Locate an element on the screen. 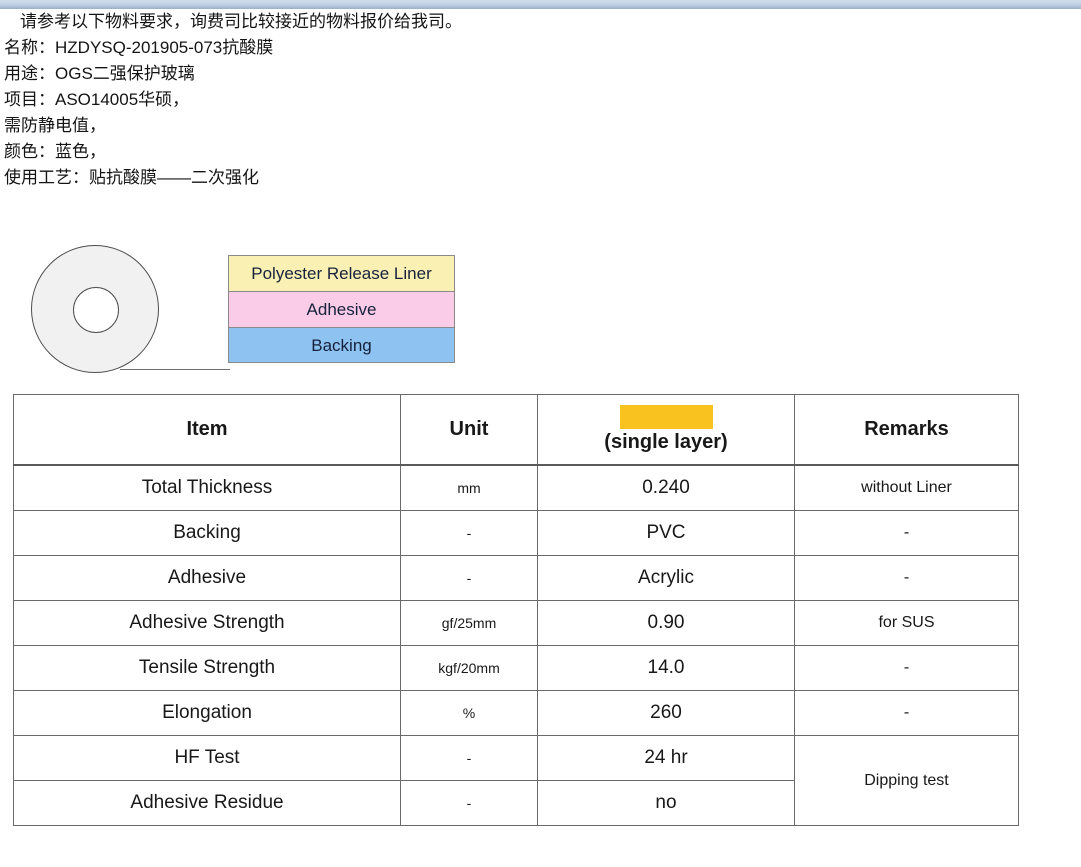 The image size is (1081, 867). cell-unit: gf/25mm is located at coordinates (469, 623).